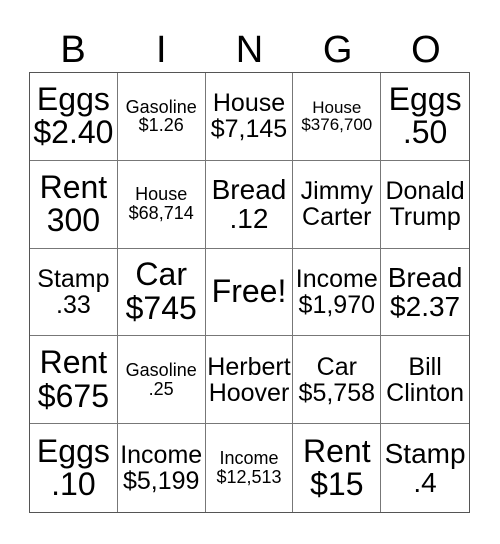 The image size is (500, 544). What do you see at coordinates (425, 483) in the screenshot?
I see `cell-value: .4` at bounding box center [425, 483].